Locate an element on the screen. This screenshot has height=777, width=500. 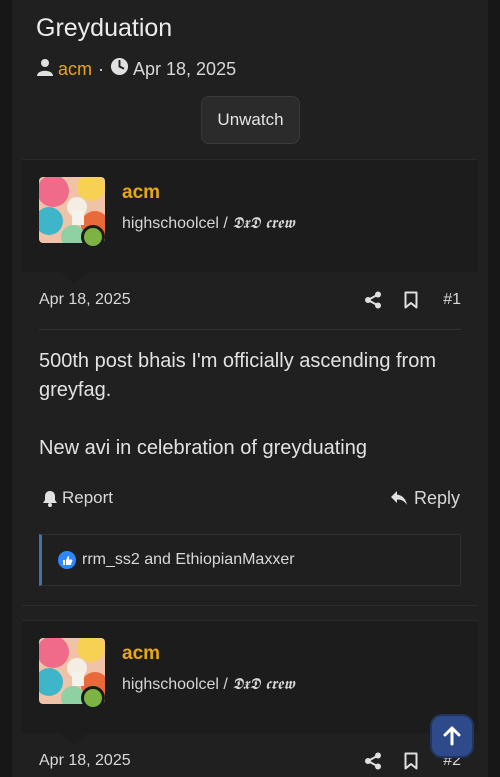
reply-icon is located at coordinates (399, 498).